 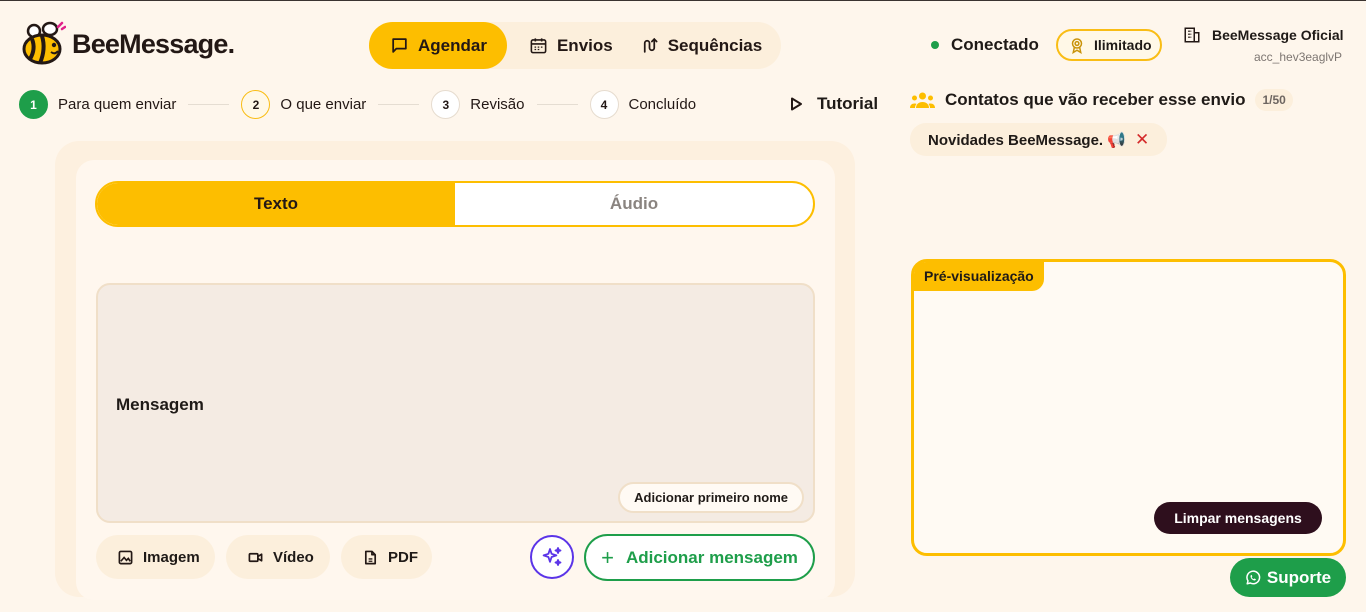 I want to click on plus-icon: +, so click(x=607, y=557).